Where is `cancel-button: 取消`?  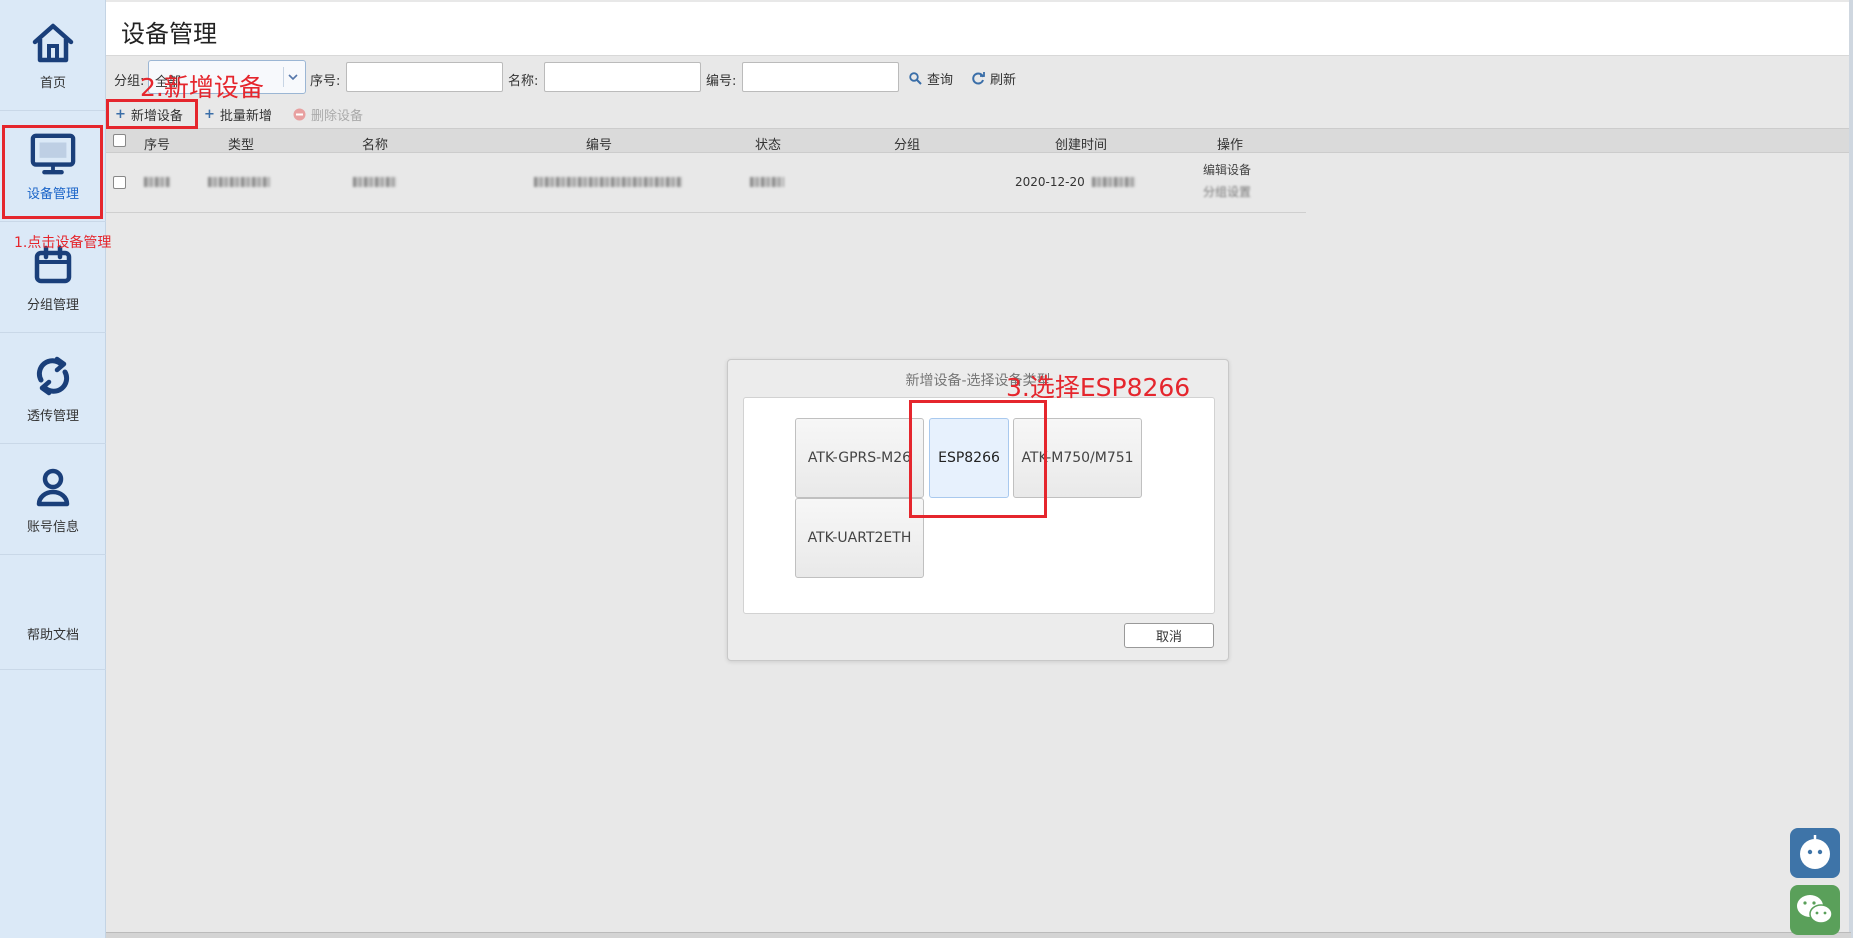
cancel-button: 取消 is located at coordinates (1169, 635).